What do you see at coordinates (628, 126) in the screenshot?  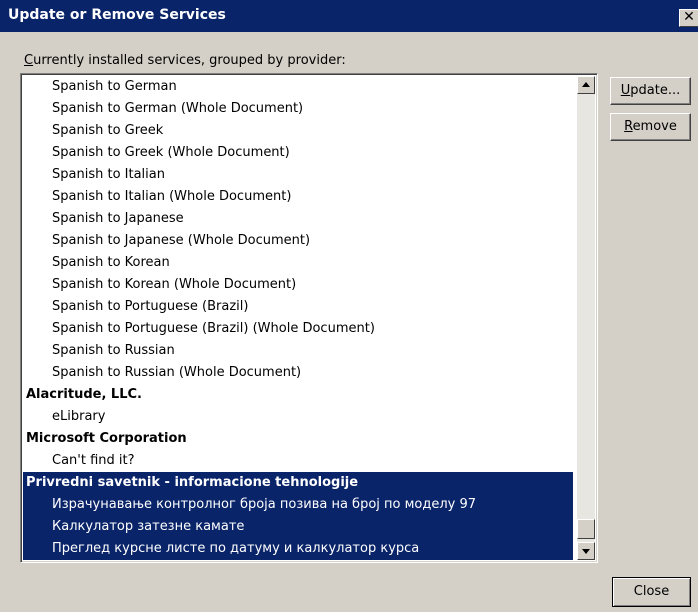 I see `remove-accelerator: R` at bounding box center [628, 126].